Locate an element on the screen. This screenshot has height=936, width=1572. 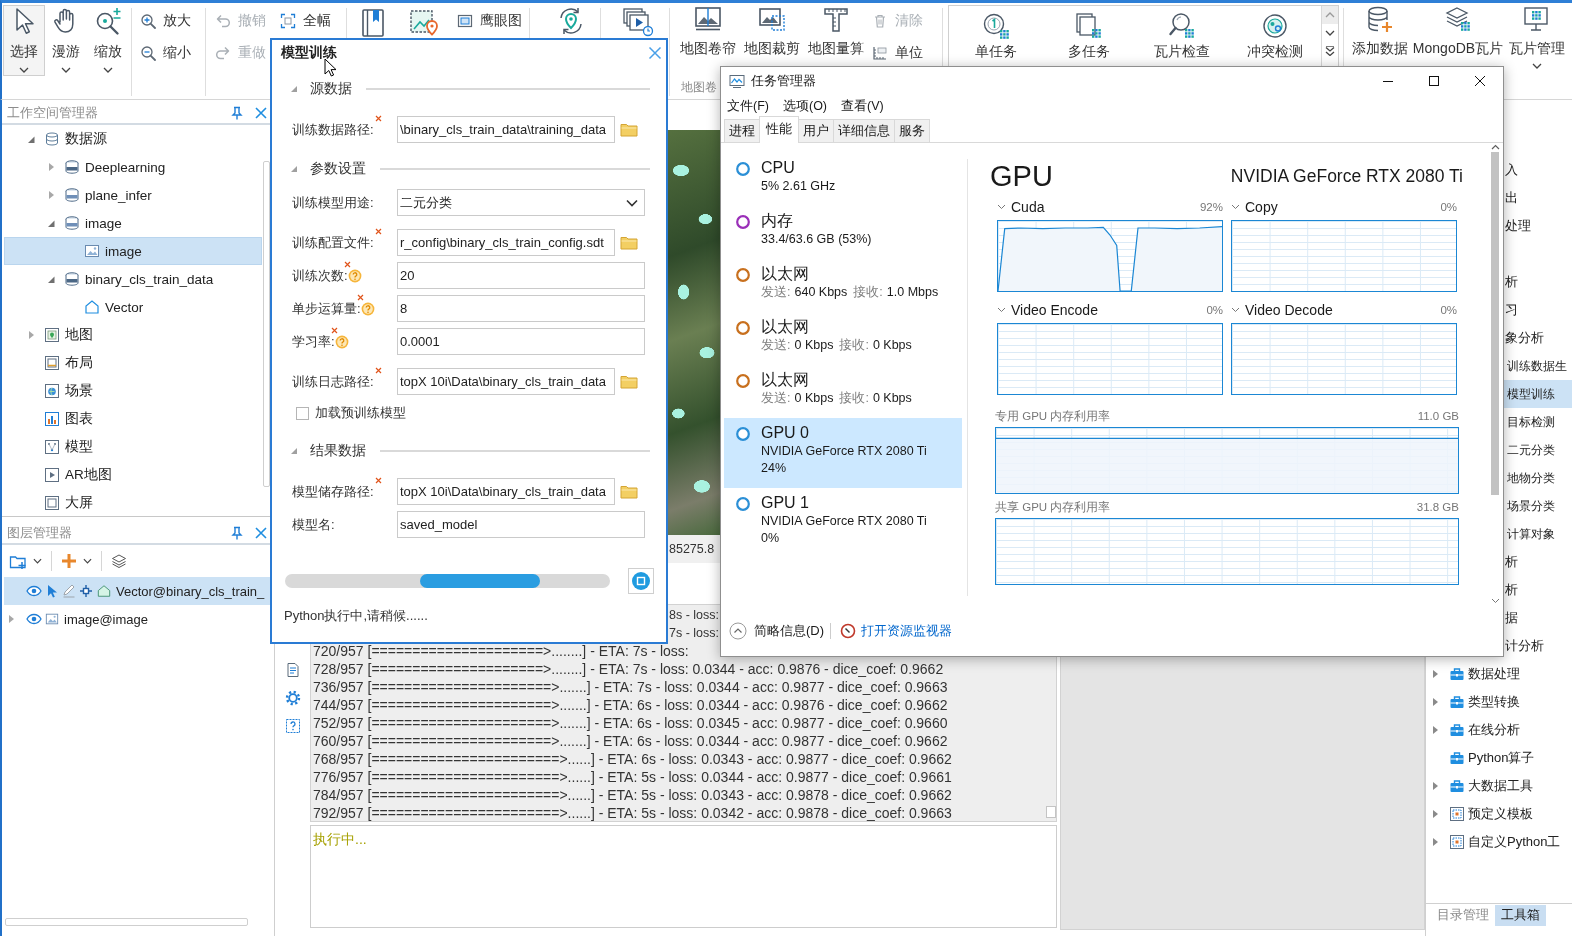
tab: 用户 is located at coordinates (816, 130).